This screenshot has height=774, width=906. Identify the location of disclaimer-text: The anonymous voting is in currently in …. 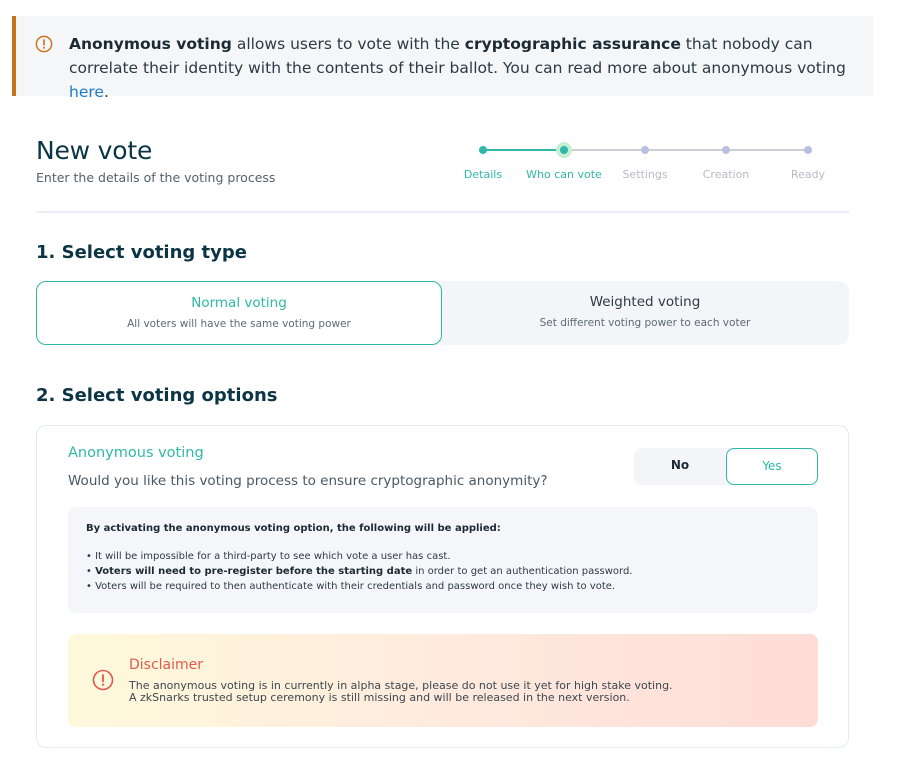
(464, 692).